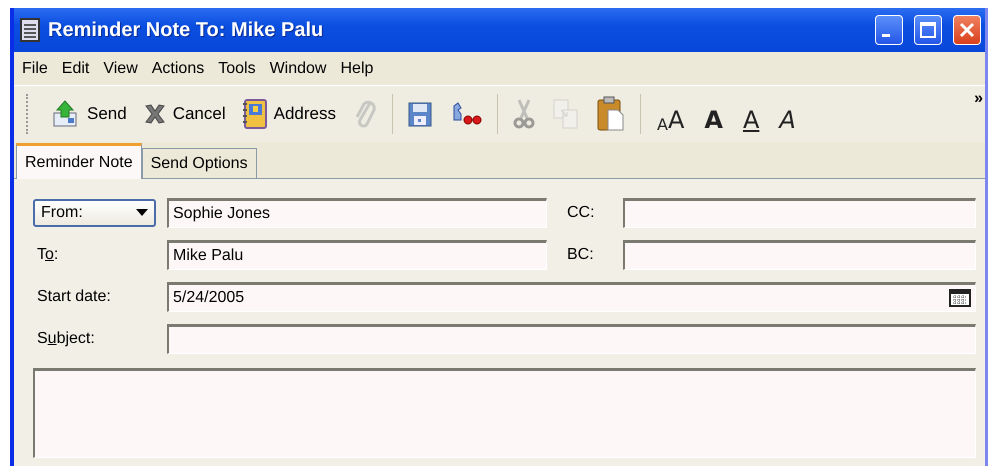 The height and width of the screenshot is (466, 995). What do you see at coordinates (94, 213) in the screenshot?
I see `from-dropdown: From:` at bounding box center [94, 213].